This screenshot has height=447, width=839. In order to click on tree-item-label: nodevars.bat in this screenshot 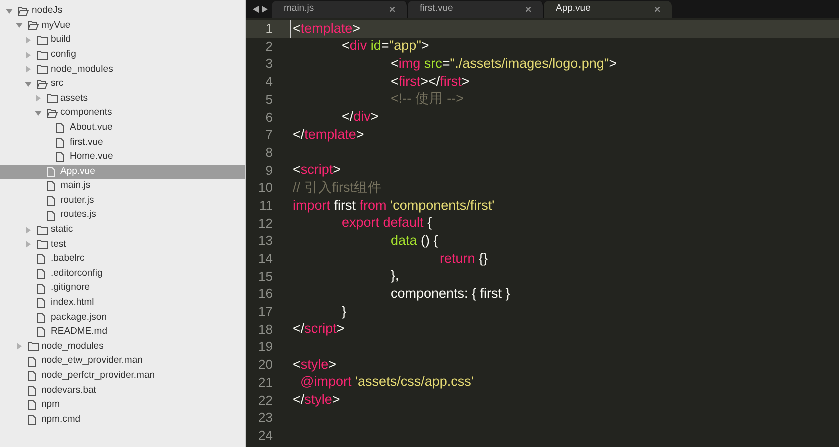, I will do `click(69, 391)`.